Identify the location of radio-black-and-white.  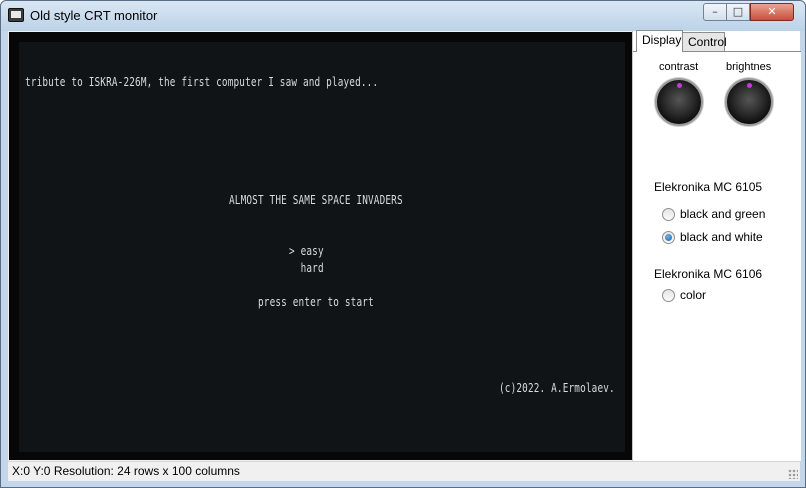
(668, 237).